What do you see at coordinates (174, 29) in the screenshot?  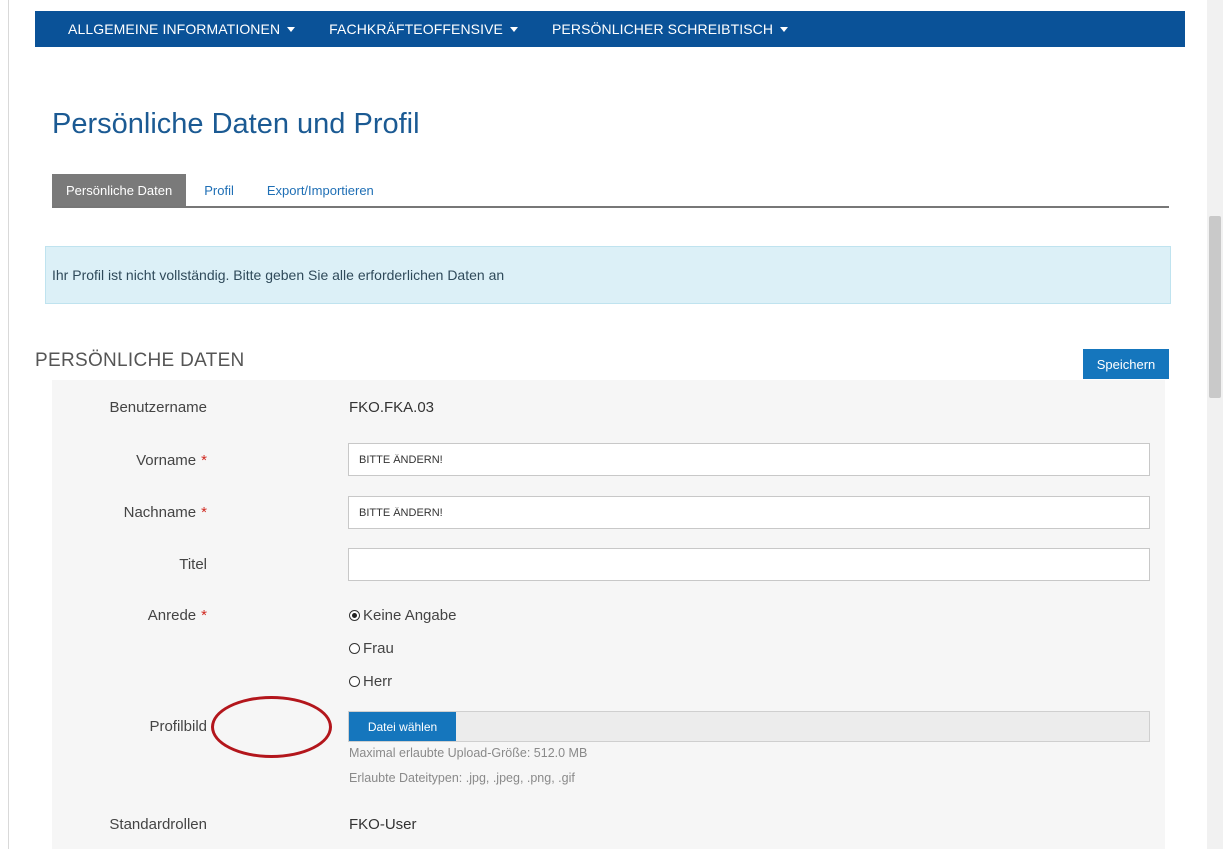 I see `nav-item-label: ALLGEMEINE INFORMATIONEN` at bounding box center [174, 29].